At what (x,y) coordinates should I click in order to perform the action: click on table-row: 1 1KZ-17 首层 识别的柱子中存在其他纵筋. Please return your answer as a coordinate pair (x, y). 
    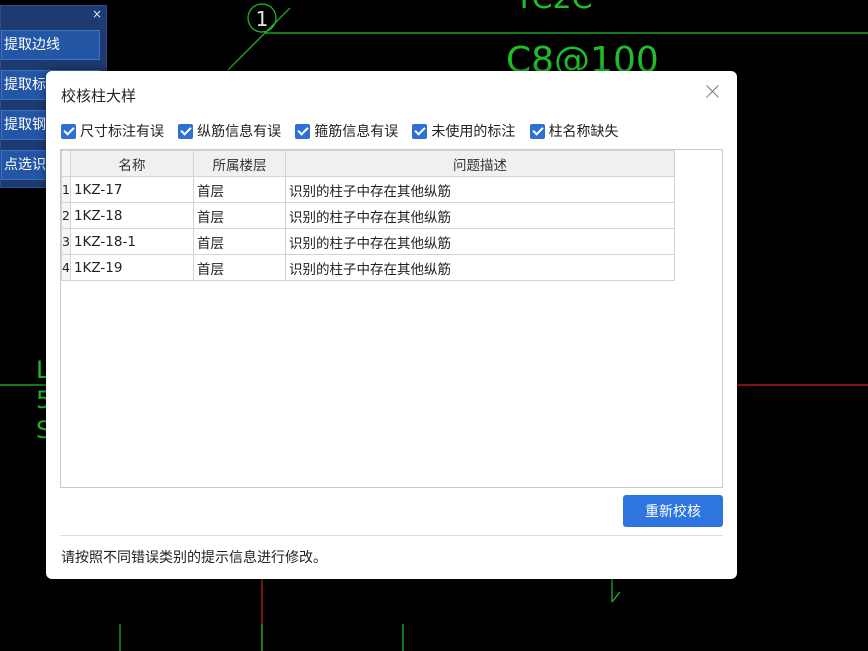
    Looking at the image, I should click on (368, 189).